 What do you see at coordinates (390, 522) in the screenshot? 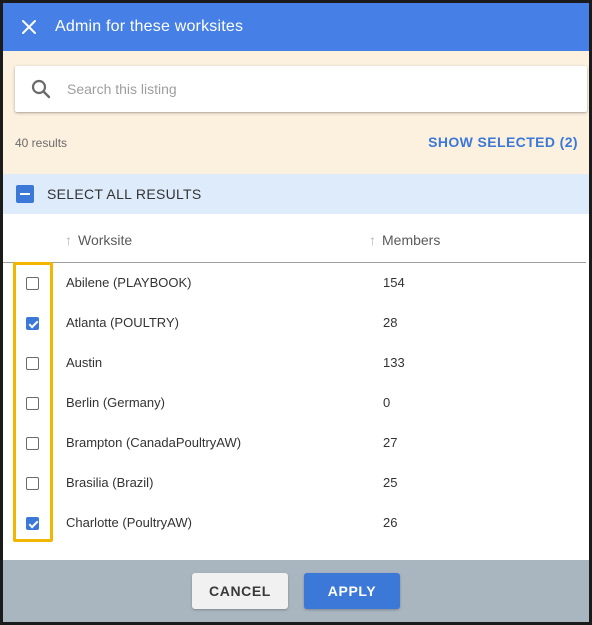
I see `member-count: 26` at bounding box center [390, 522].